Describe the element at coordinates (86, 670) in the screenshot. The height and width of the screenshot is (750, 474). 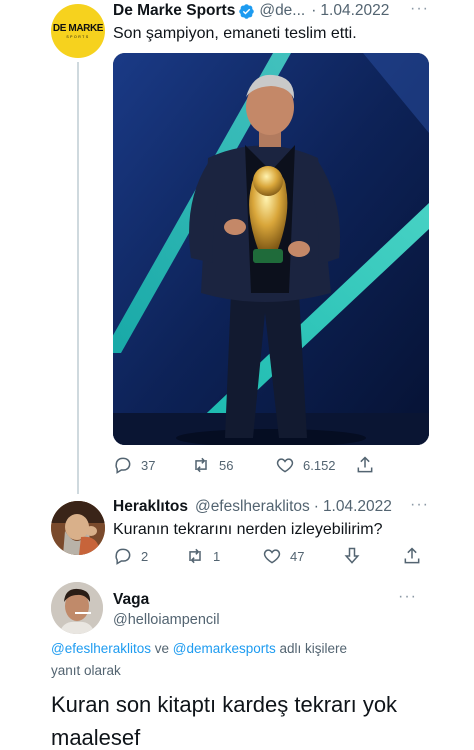
I see `reply-line2: yanıt olarak` at that location.